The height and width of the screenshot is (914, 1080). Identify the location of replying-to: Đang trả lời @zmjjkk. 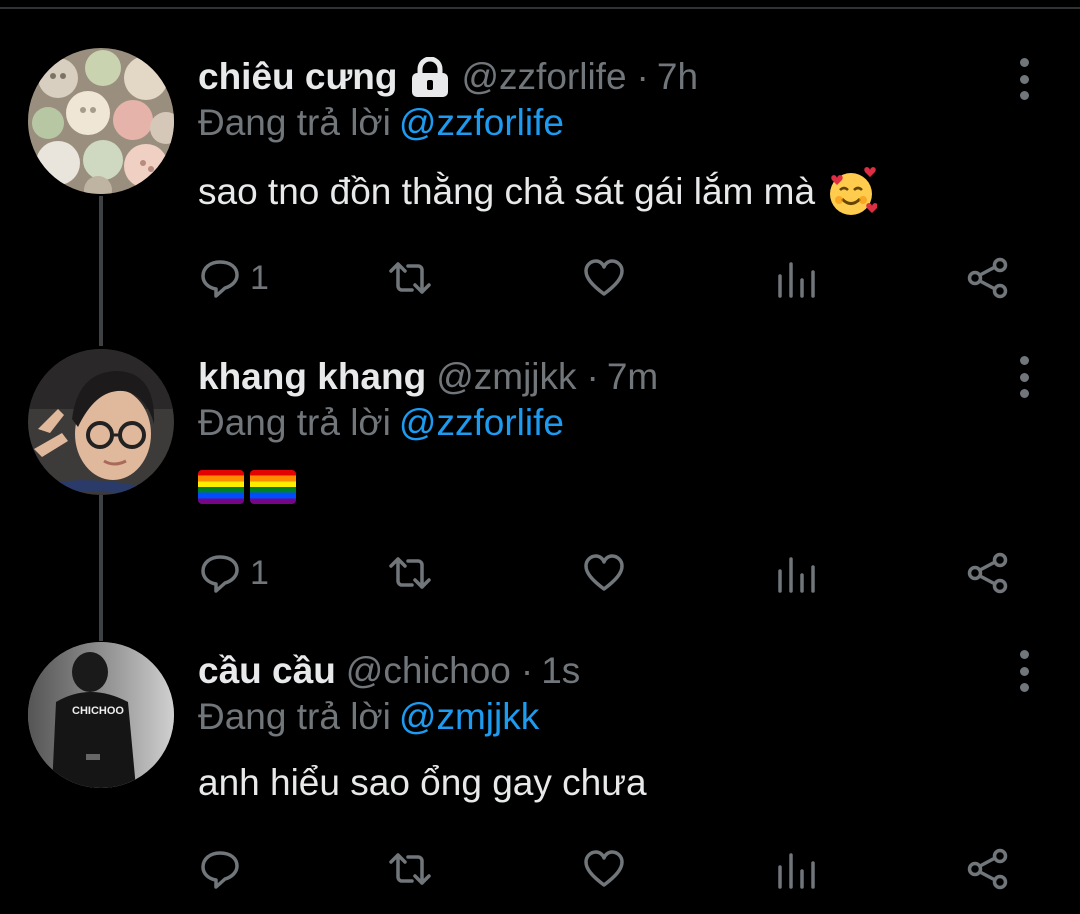
(368, 717).